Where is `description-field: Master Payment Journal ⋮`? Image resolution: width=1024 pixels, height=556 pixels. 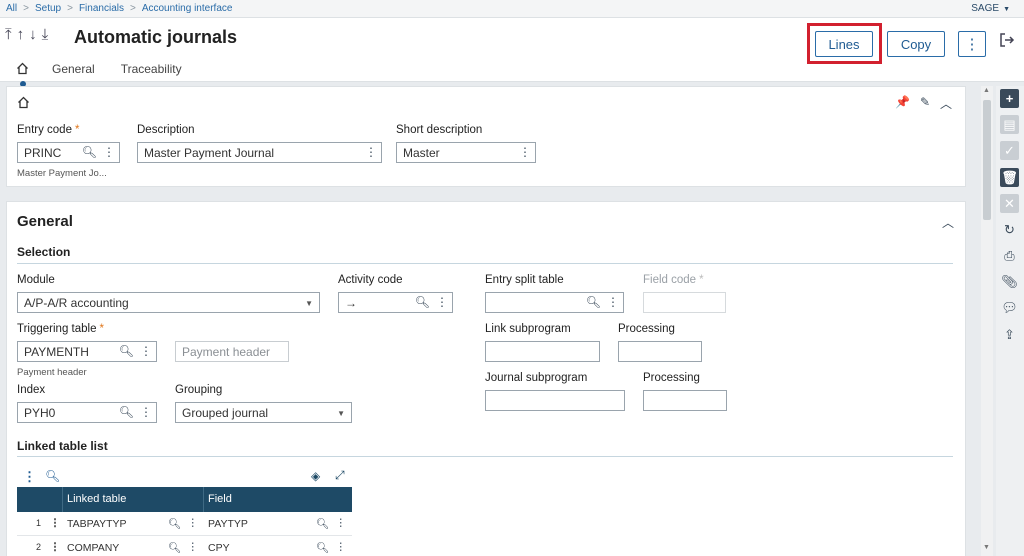
description-field: Master Payment Journal ⋮ is located at coordinates (259, 152).